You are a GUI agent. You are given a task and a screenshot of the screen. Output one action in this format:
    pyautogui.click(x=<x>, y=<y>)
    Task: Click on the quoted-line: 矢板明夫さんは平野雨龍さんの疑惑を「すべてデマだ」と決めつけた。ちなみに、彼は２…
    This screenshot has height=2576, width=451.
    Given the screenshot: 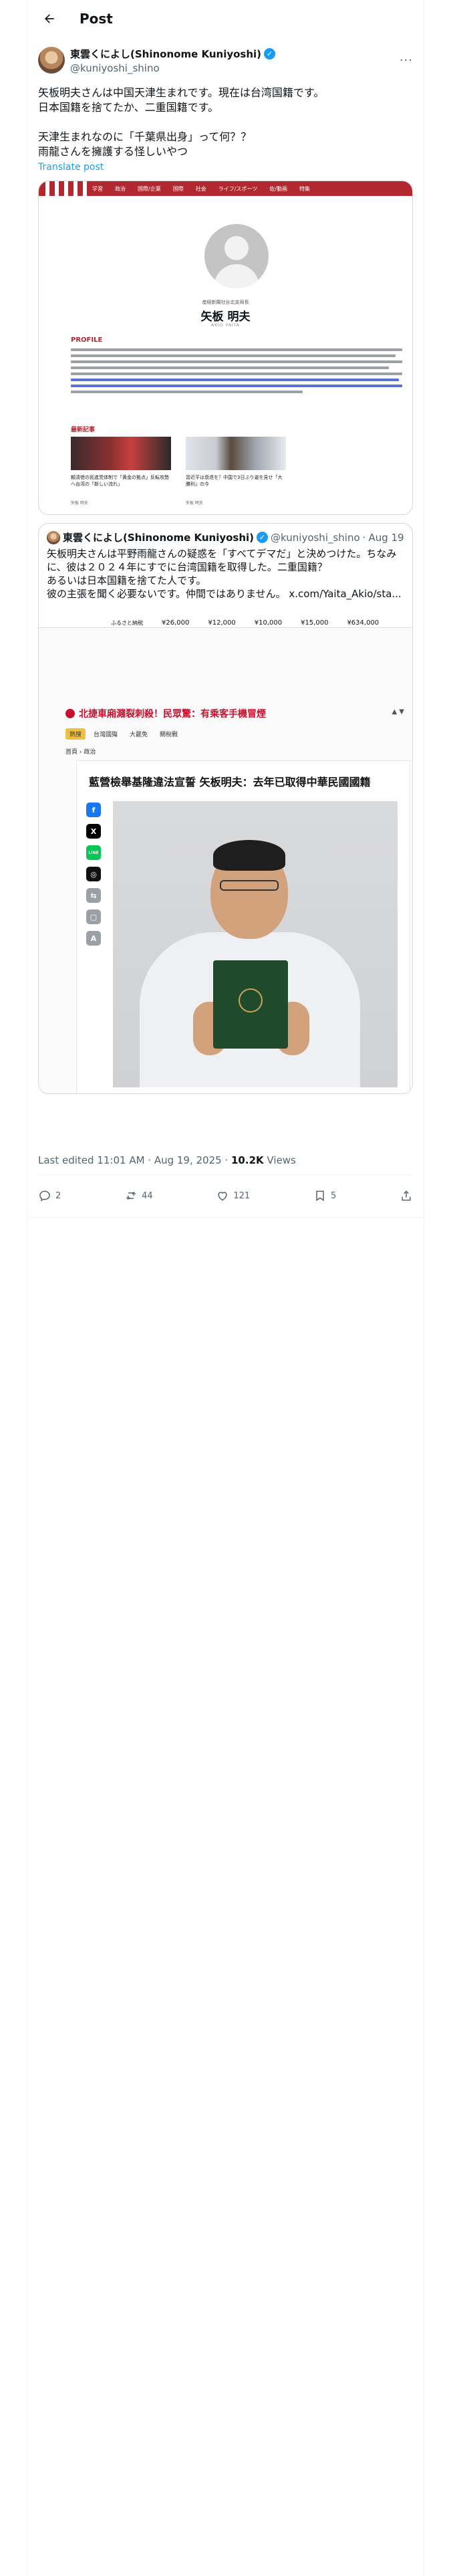 What is the action you would take?
    pyautogui.click(x=222, y=560)
    